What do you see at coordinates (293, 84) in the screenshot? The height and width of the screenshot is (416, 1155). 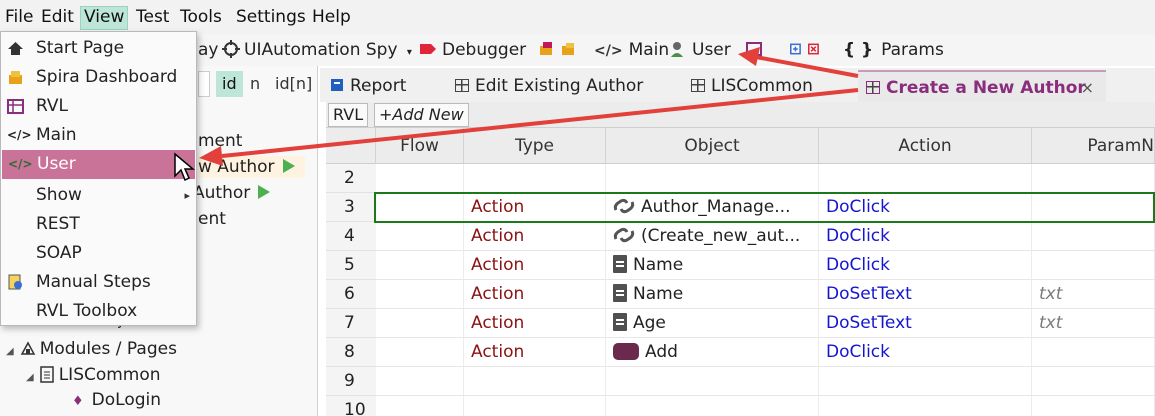 I see `filter-idn-toggle: id[n]` at bounding box center [293, 84].